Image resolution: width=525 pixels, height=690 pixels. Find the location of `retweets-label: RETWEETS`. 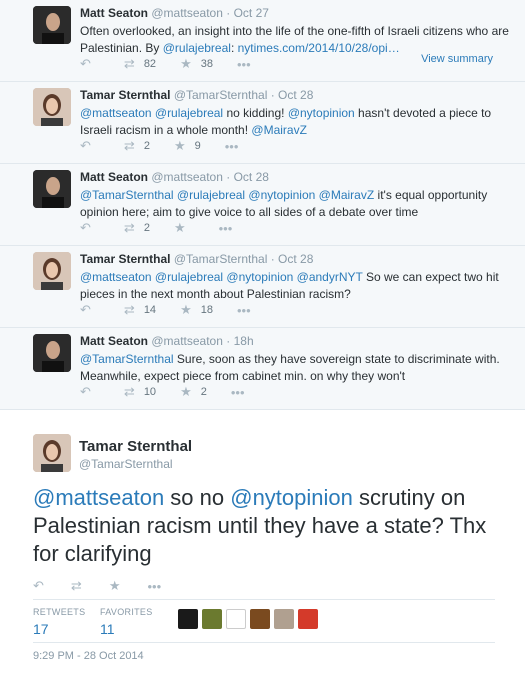

retweets-label: RETWEETS is located at coordinates (59, 612).